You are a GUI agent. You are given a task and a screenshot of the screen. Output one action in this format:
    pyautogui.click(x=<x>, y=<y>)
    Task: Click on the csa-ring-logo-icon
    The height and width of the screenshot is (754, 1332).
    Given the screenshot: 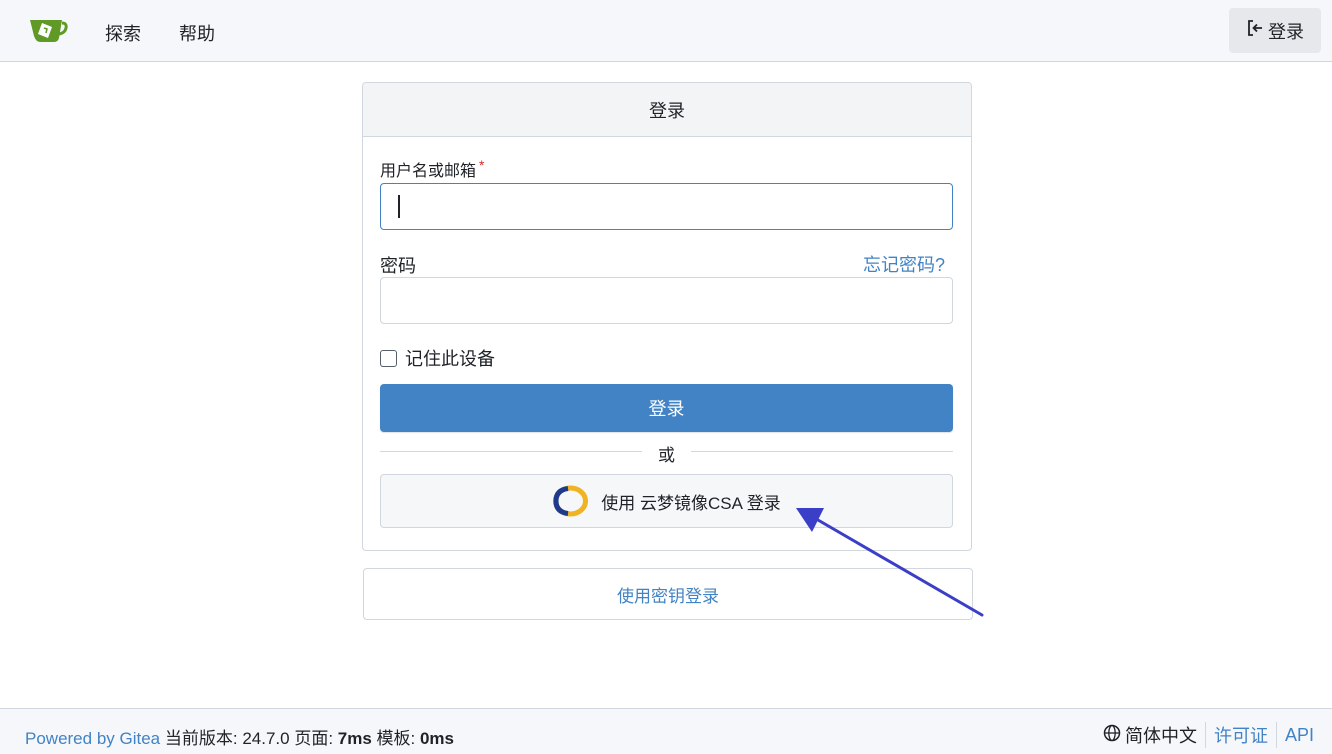 What is the action you would take?
    pyautogui.click(x=570, y=501)
    